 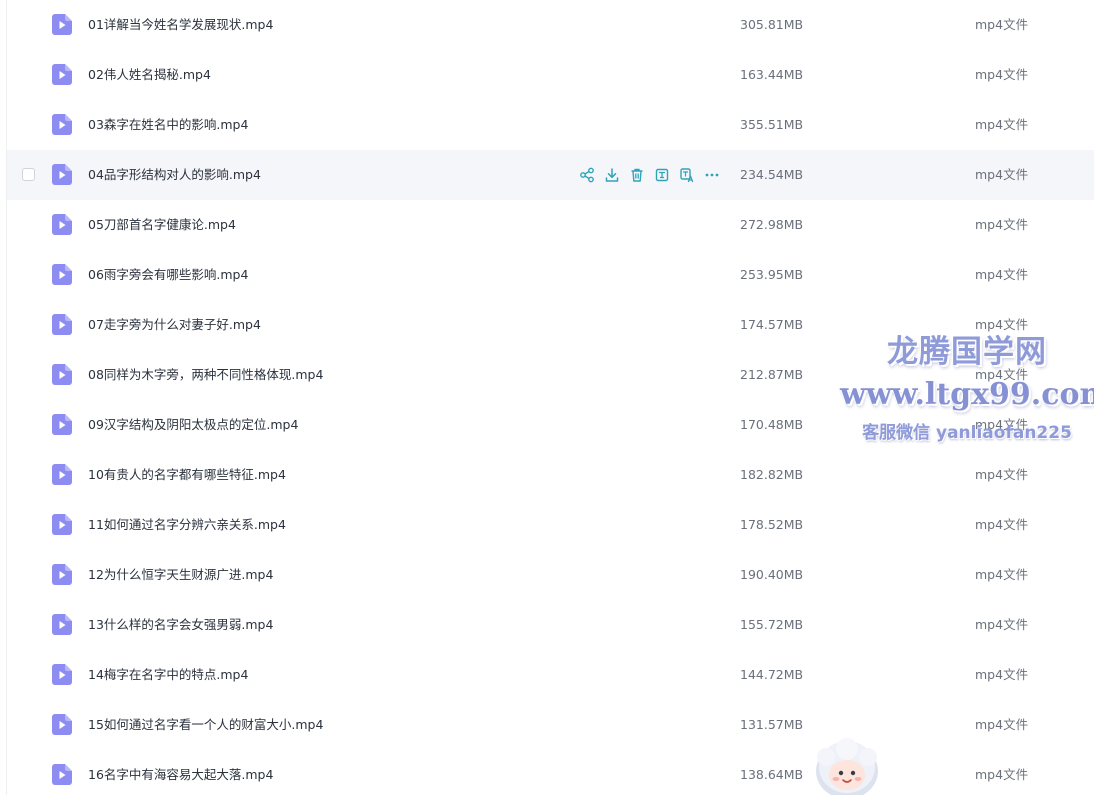 I want to click on file-size: 138.64MB, so click(x=772, y=774).